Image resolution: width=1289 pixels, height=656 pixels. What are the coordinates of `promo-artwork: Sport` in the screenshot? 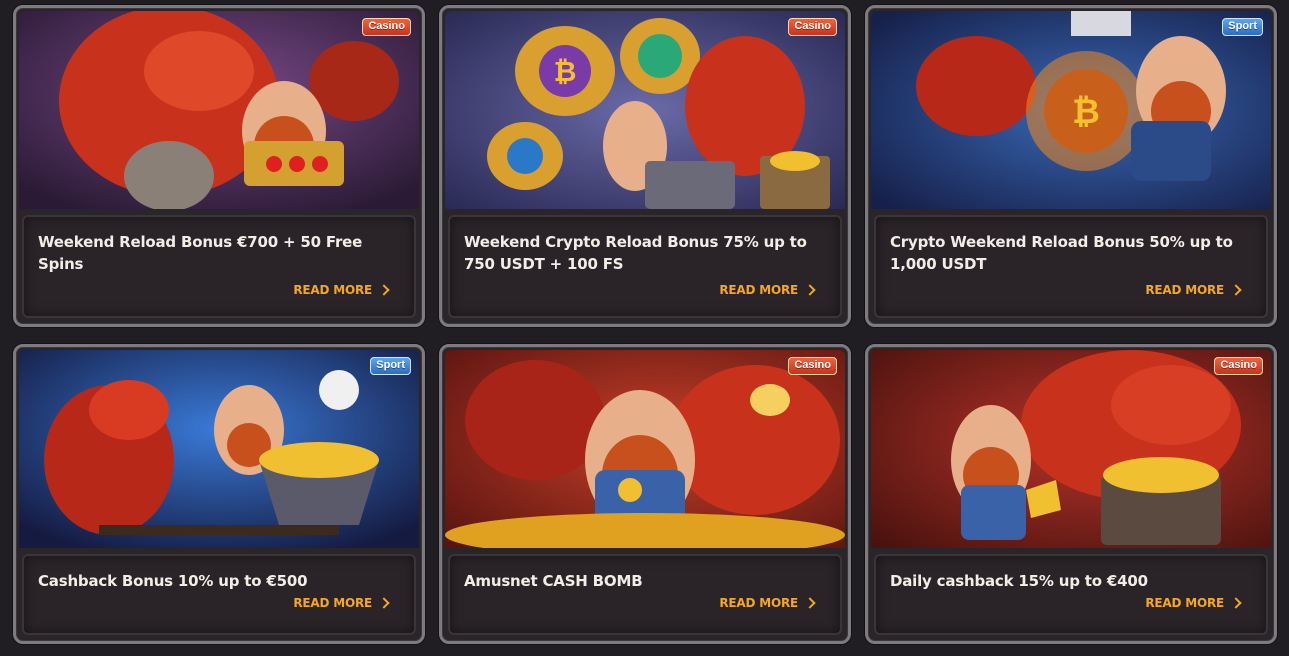 It's located at (219, 449).